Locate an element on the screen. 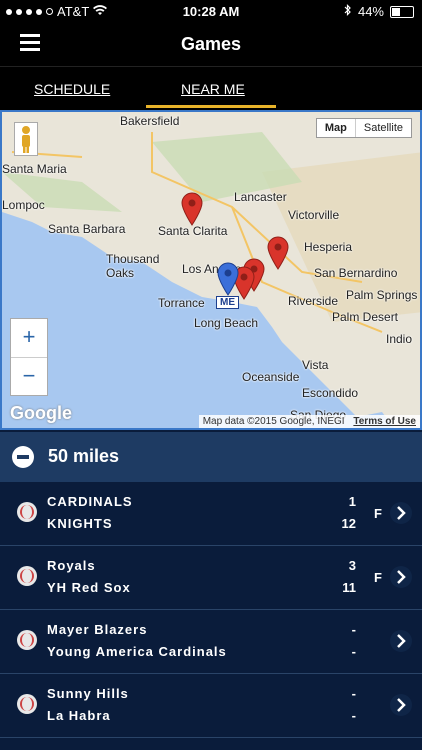 The width and height of the screenshot is (422, 750). map-place: Torrance is located at coordinates (181, 303).